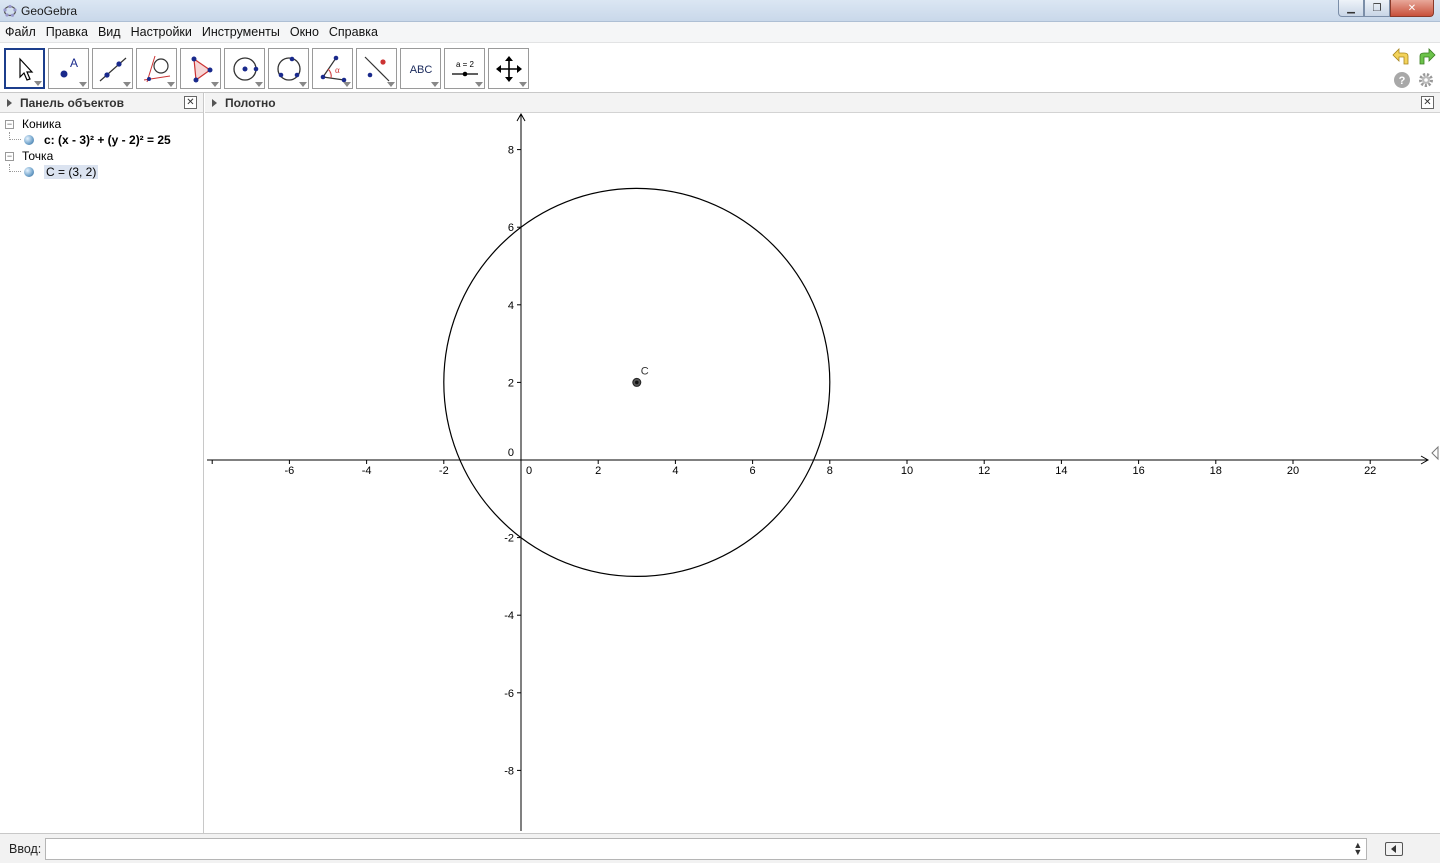 The height and width of the screenshot is (863, 1440). What do you see at coordinates (984, 471) in the screenshot?
I see `x-tick-label: 12` at bounding box center [984, 471].